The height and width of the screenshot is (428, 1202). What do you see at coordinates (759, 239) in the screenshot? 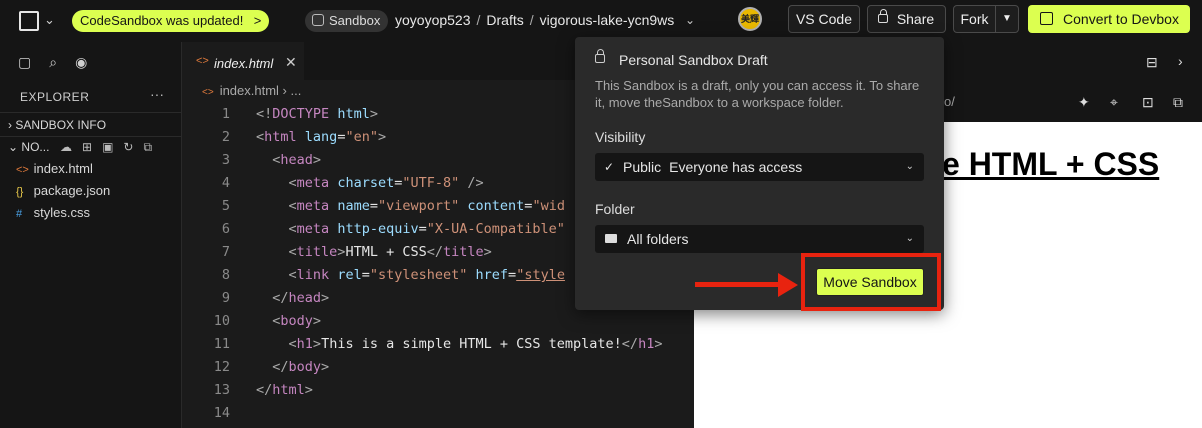
I see `folder-select: All folders ⌄` at bounding box center [759, 239].